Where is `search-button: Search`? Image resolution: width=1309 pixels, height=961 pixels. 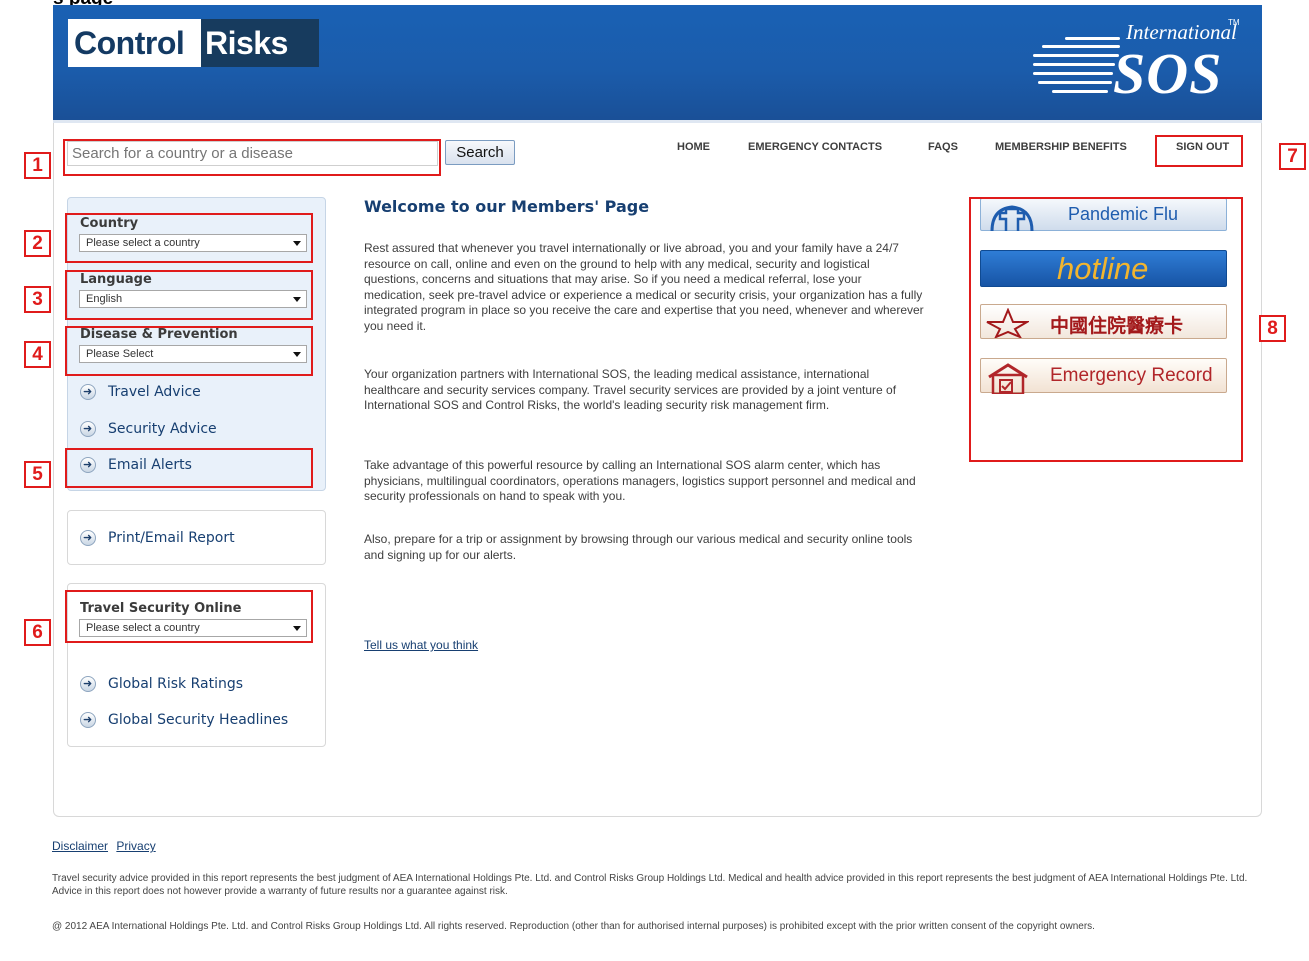 search-button: Search is located at coordinates (480, 152).